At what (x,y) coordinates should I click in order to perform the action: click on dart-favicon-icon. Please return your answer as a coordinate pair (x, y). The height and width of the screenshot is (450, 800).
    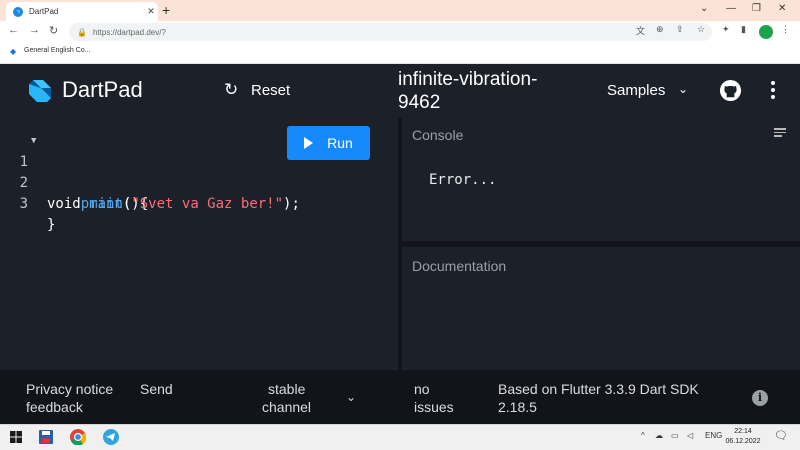
    Looking at the image, I should click on (18, 11).